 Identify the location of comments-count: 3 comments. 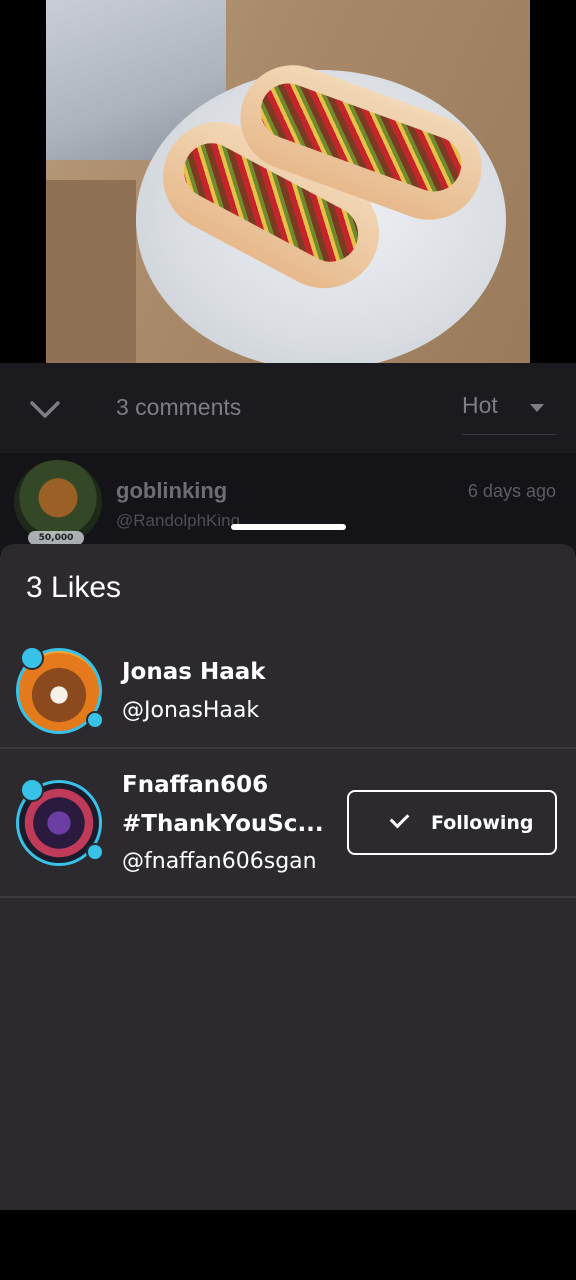
(179, 407).